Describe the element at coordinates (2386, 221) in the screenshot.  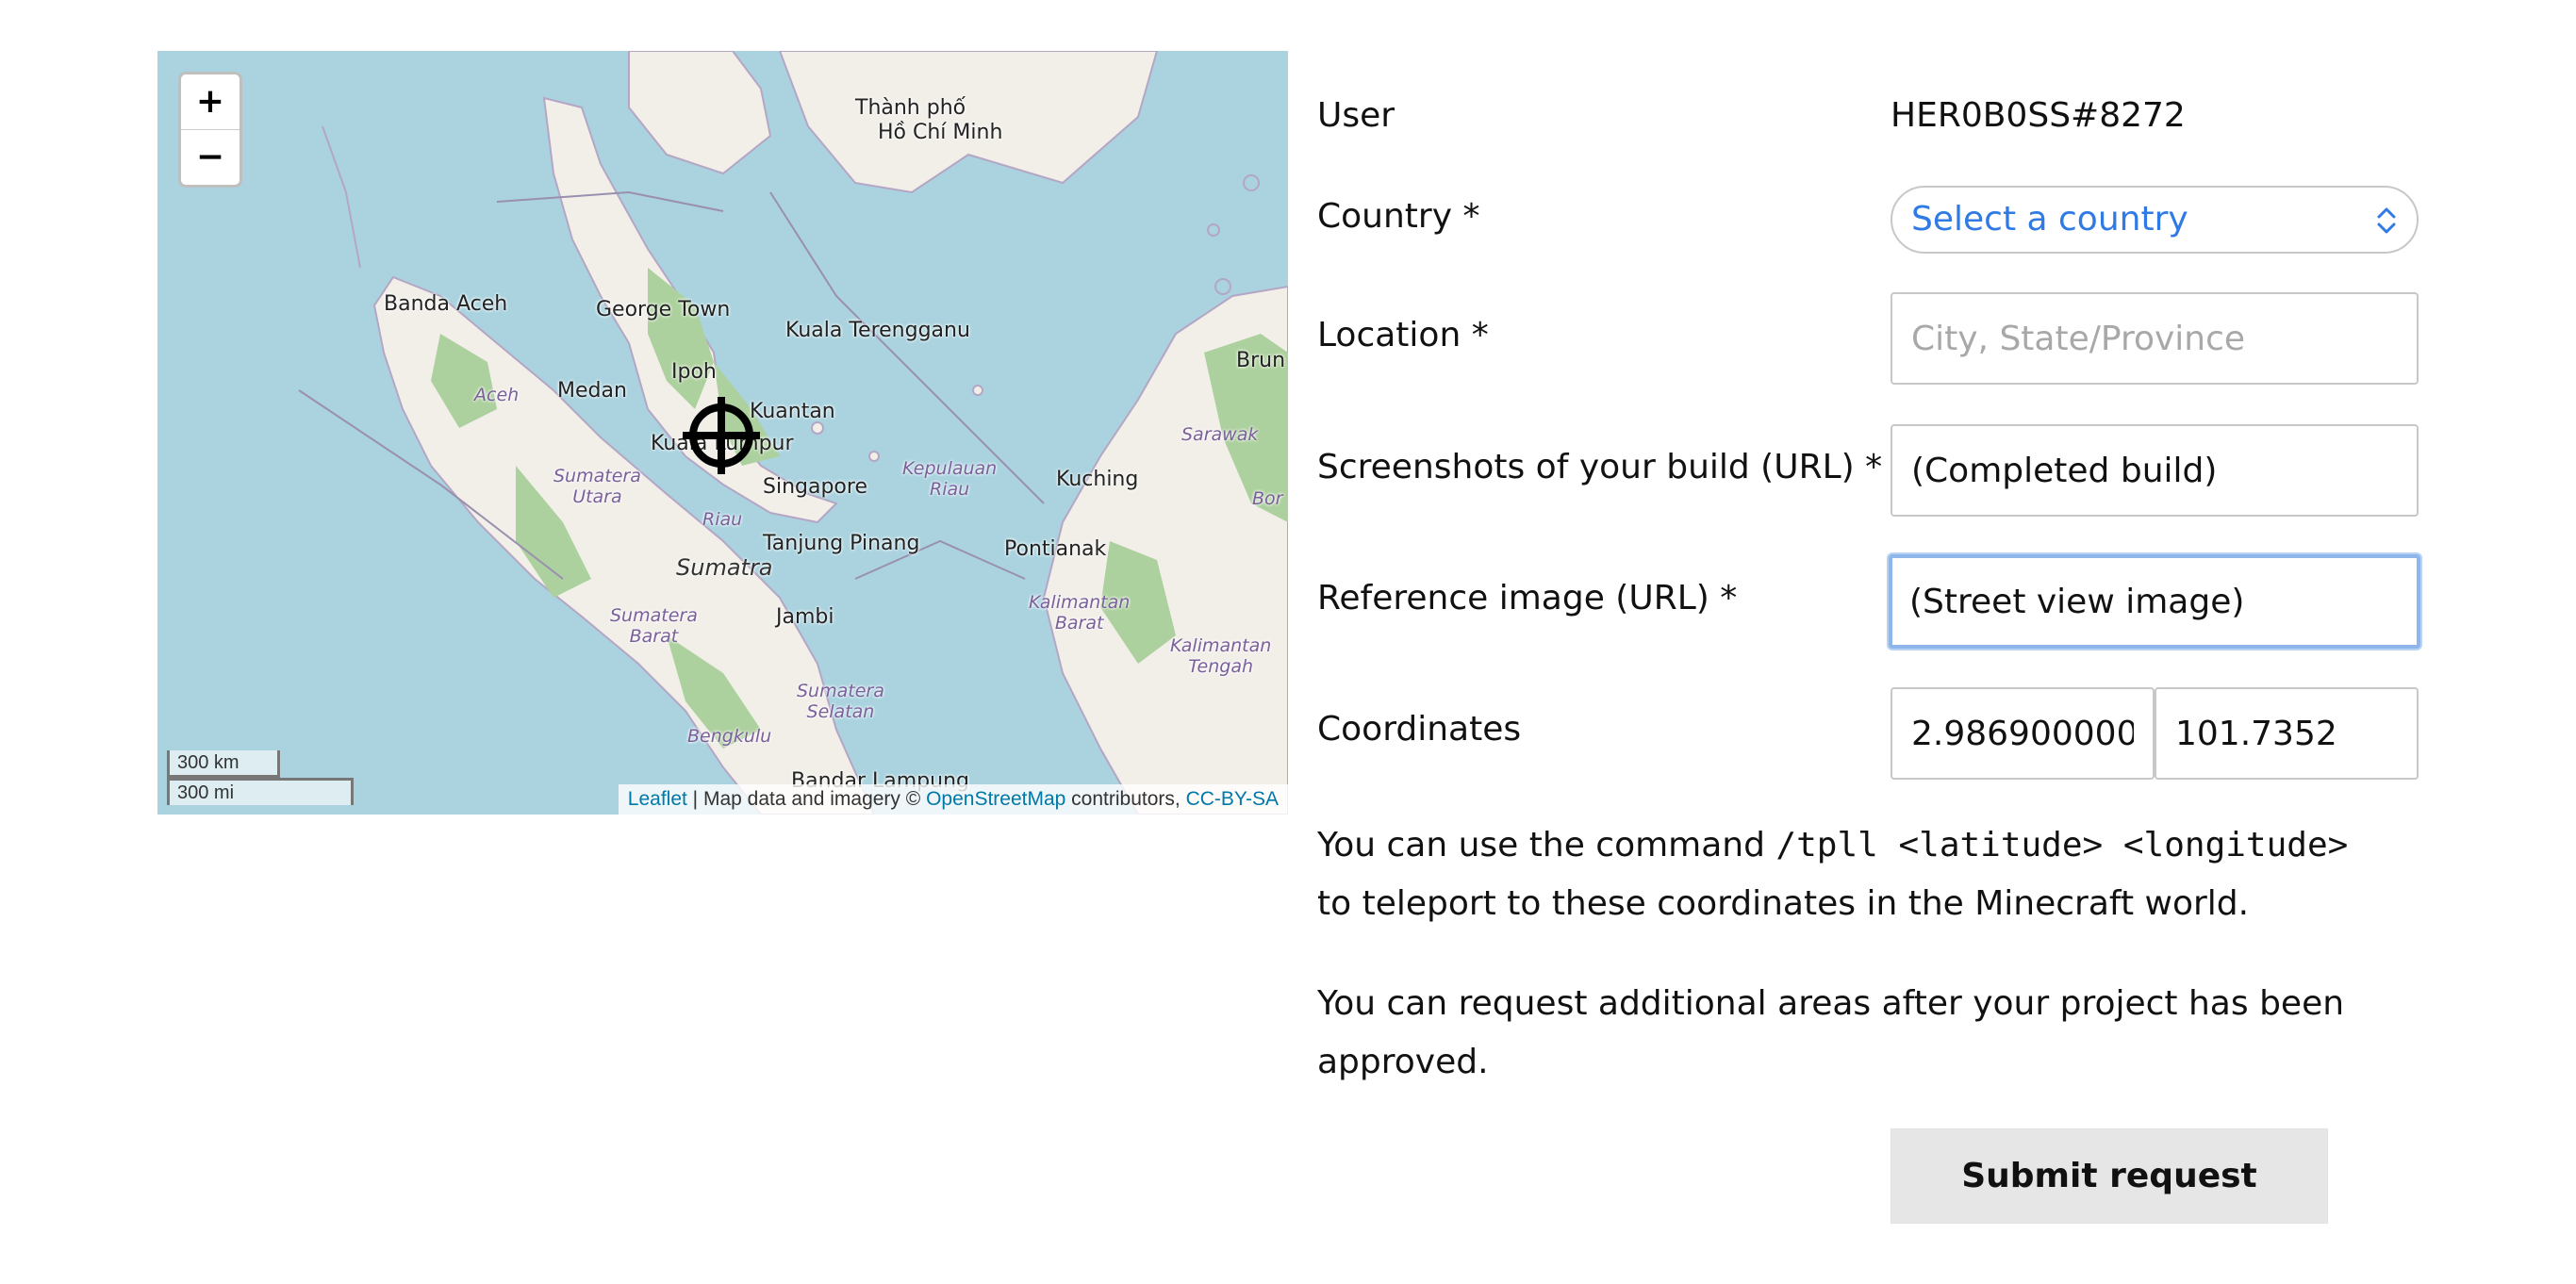
I see `chevron-up-down-icon` at that location.